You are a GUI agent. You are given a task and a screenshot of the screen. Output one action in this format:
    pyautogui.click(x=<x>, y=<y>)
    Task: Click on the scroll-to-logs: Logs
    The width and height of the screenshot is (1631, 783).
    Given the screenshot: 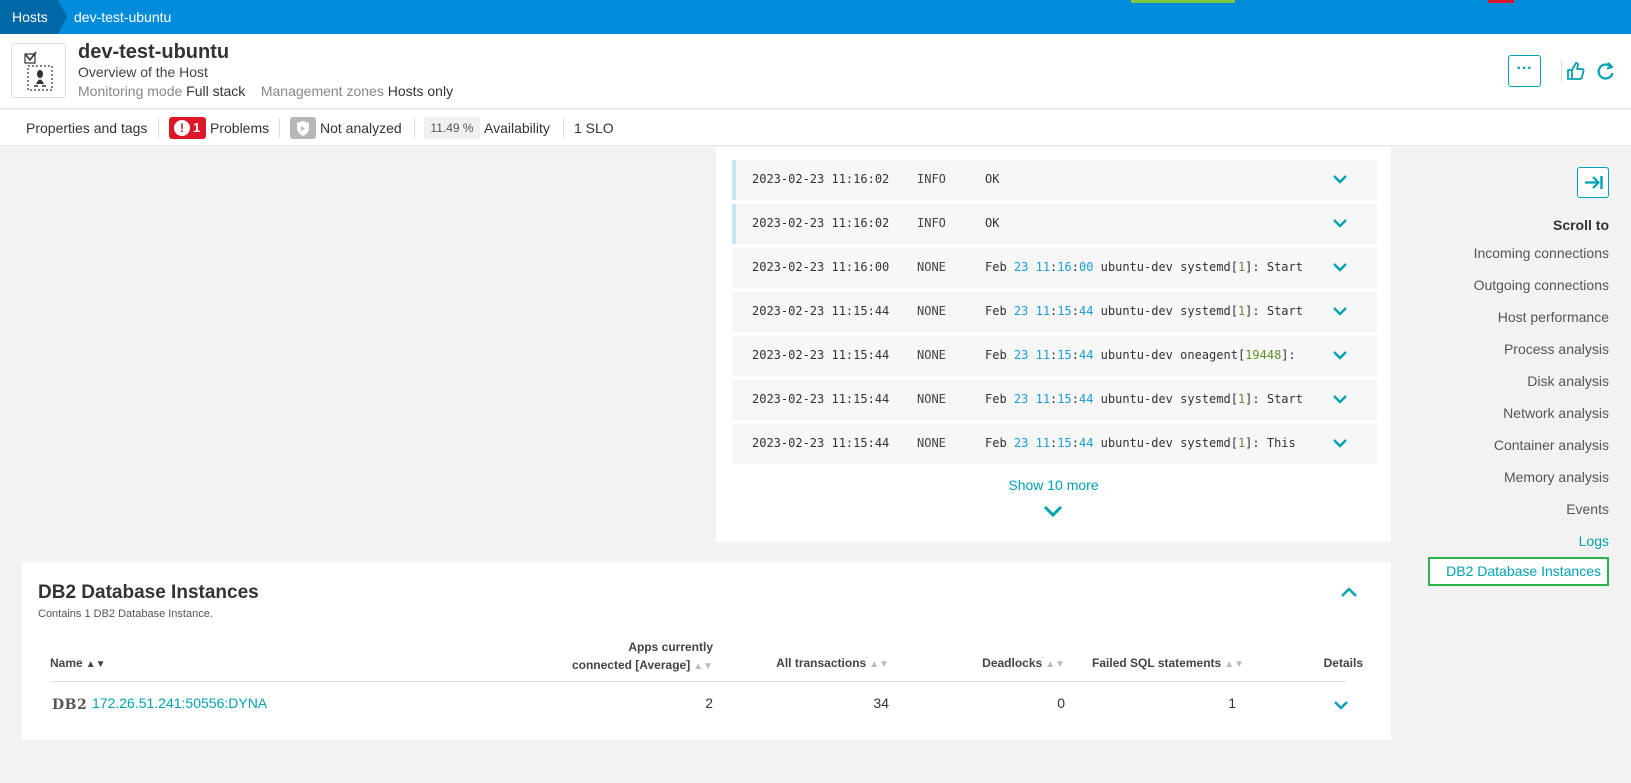 What is the action you would take?
    pyautogui.click(x=1594, y=541)
    